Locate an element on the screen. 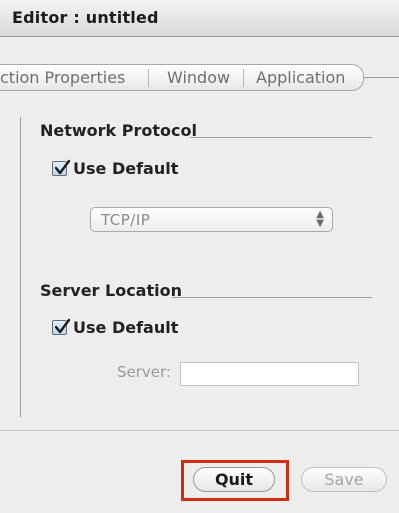 This screenshot has width=399, height=513. network-use-default-checkbox: Use Default is located at coordinates (115, 168).